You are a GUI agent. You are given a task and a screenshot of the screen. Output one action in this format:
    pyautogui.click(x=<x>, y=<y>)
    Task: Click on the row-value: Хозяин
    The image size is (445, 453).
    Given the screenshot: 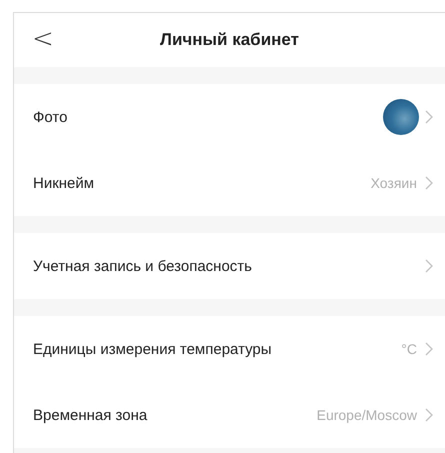 What is the action you would take?
    pyautogui.click(x=393, y=183)
    